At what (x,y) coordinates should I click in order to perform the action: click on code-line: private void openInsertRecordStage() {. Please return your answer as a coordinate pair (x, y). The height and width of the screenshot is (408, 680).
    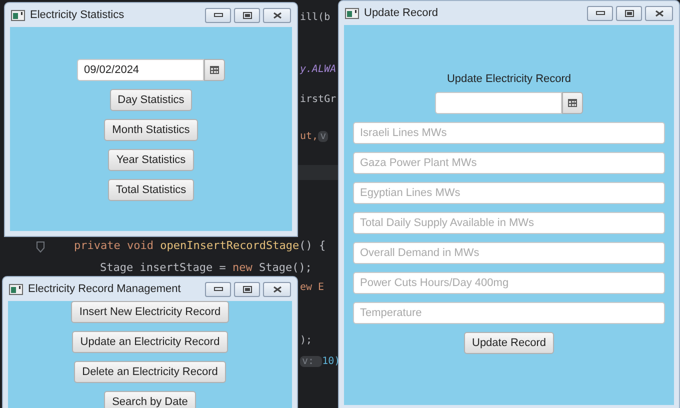
    Looking at the image, I should click on (200, 246).